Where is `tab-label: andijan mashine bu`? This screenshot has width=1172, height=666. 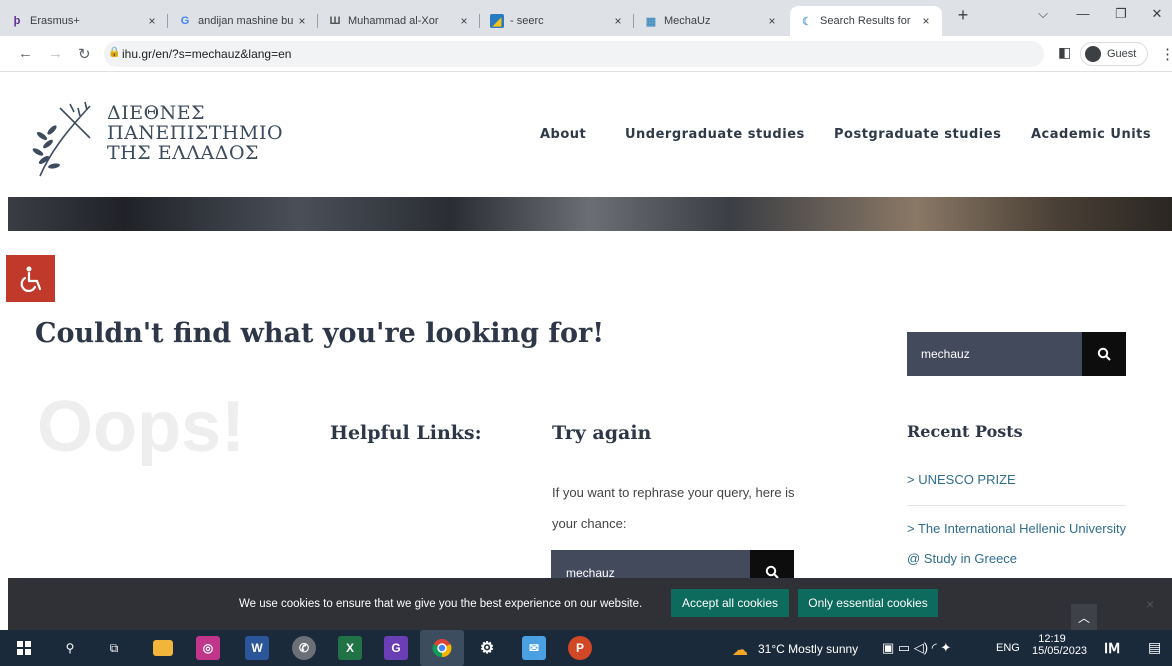
tab-label: andijan mashine bu is located at coordinates (246, 21).